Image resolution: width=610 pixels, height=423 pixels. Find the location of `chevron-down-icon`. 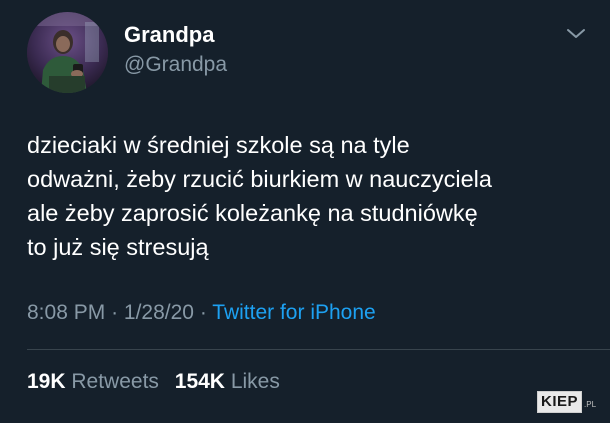

chevron-down-icon is located at coordinates (576, 34).